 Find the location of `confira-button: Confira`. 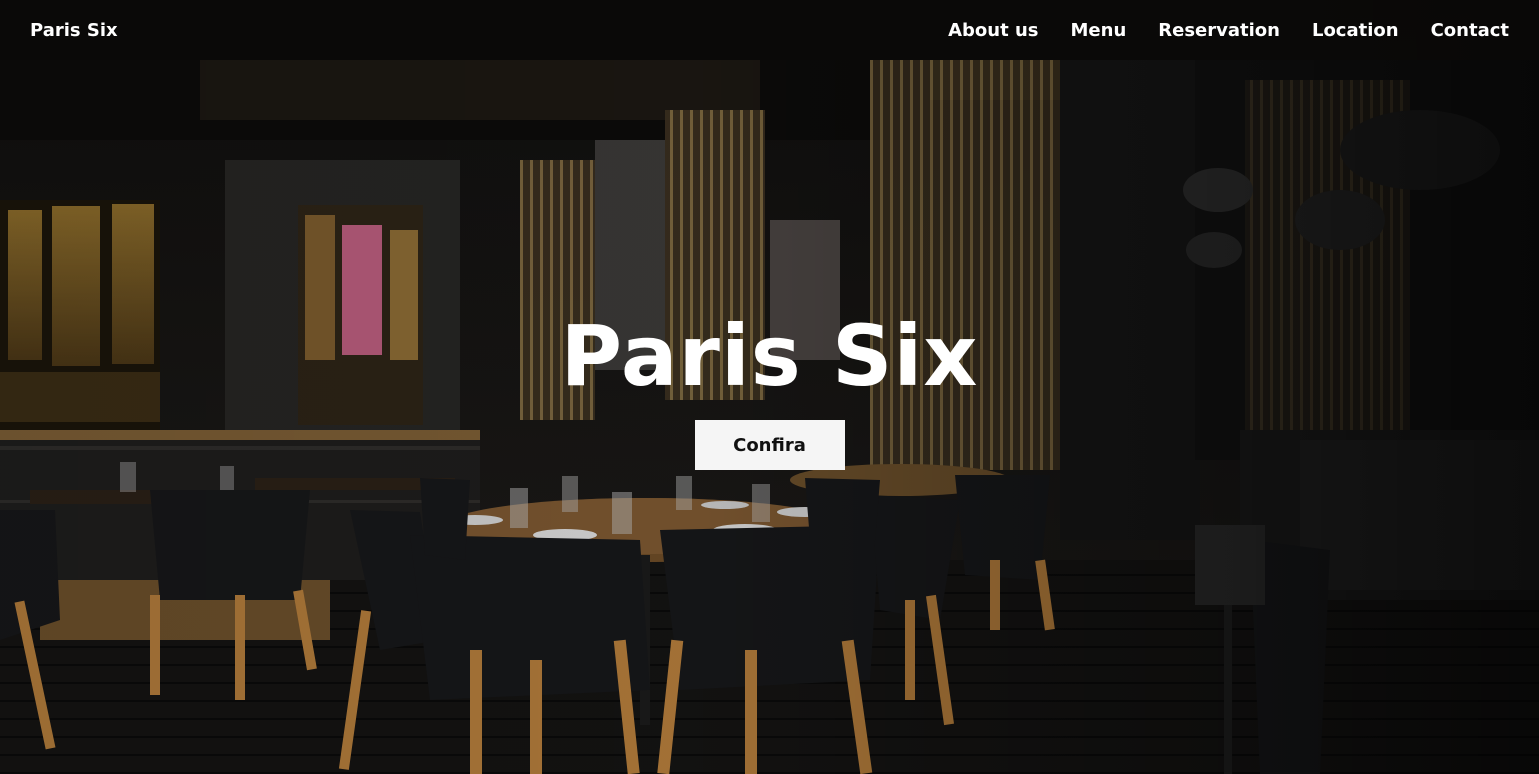

confira-button: Confira is located at coordinates (769, 445).